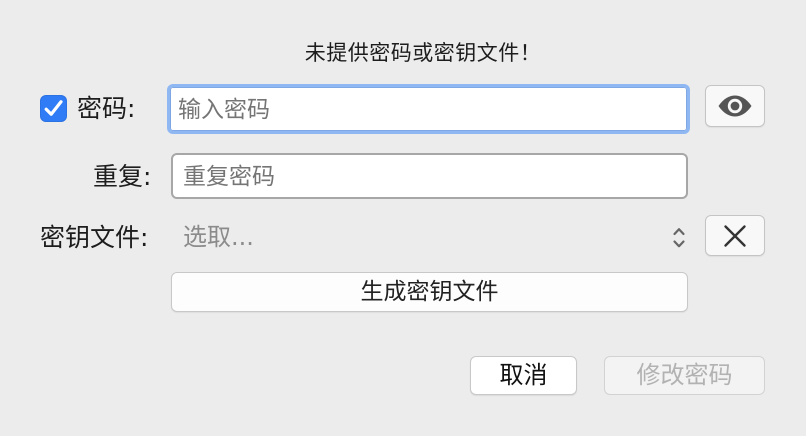 The image size is (806, 436). I want to click on generate-key-file-button: 生成密钥文件, so click(429, 292).